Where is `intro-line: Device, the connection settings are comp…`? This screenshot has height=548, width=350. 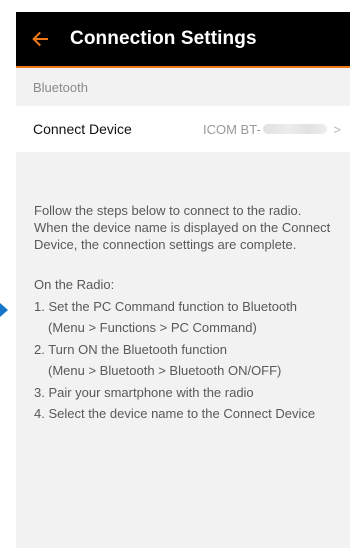
intro-line: Device, the connection settings are comp… is located at coordinates (165, 244).